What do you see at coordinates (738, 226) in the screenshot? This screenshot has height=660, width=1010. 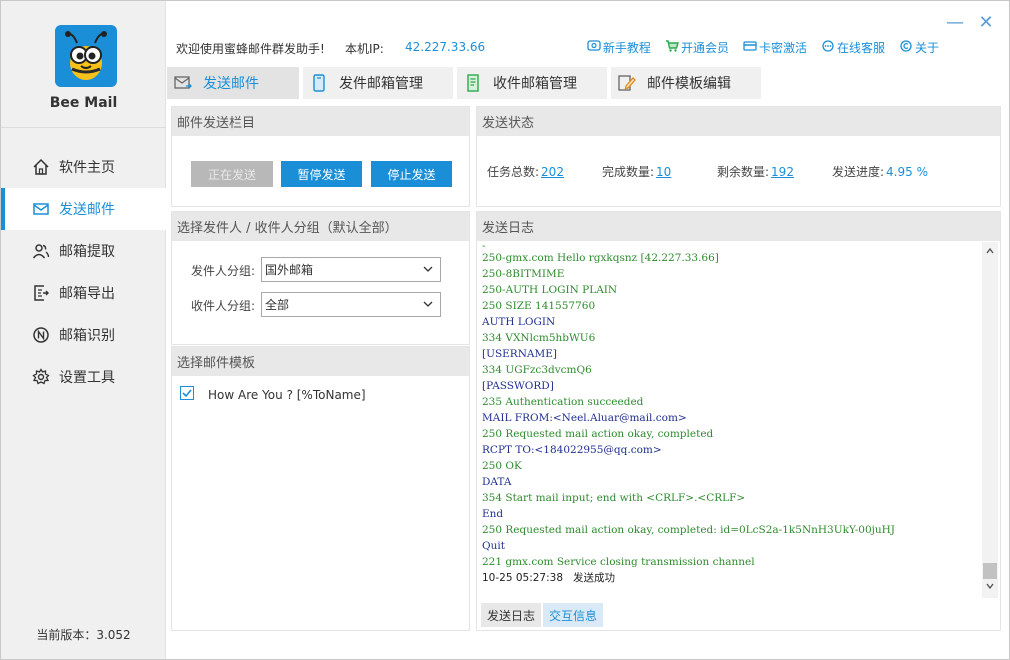 I see `log-panel-title: 发送日志` at bounding box center [738, 226].